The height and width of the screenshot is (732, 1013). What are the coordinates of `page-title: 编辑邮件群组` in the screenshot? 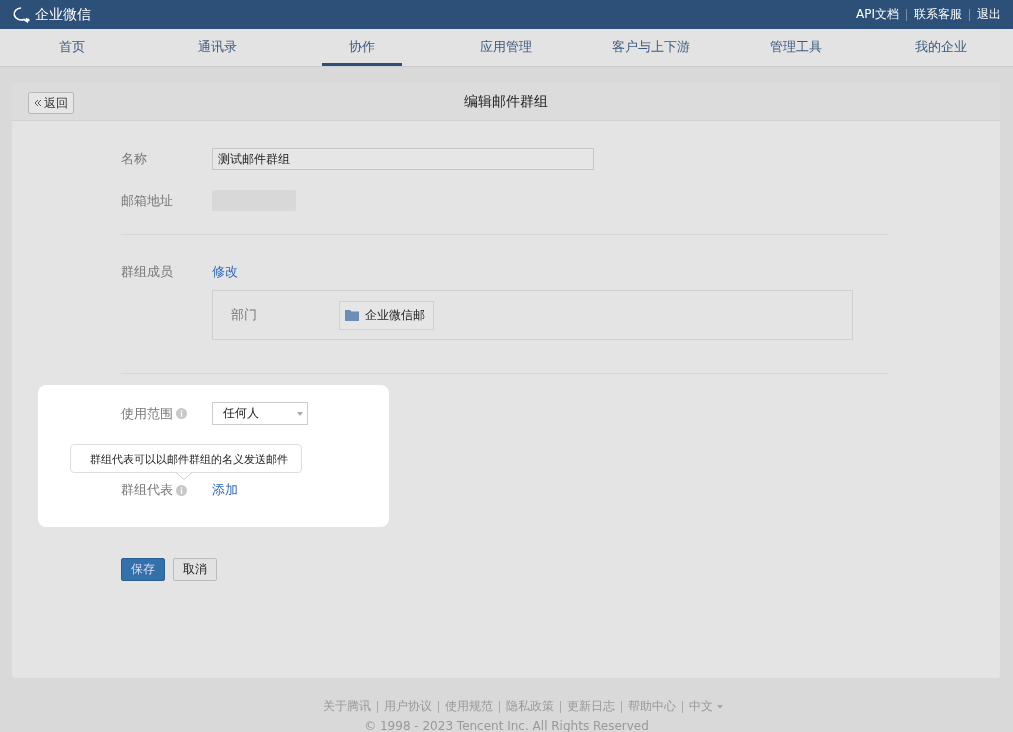 It's located at (506, 101).